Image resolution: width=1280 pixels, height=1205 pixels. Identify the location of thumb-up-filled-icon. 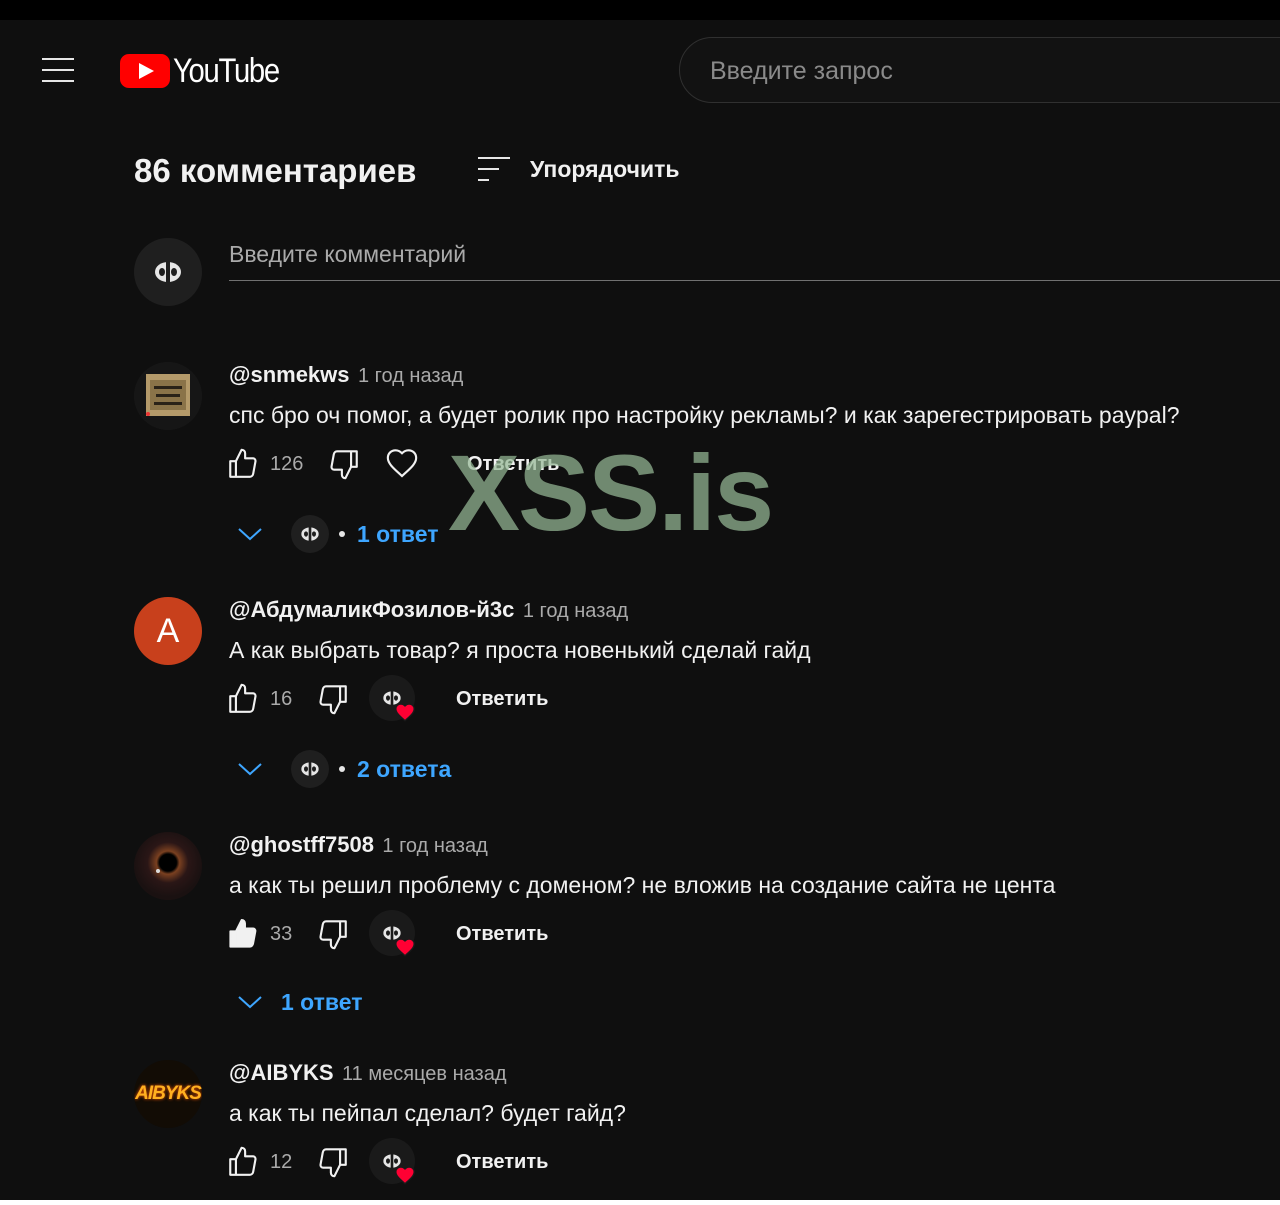
(243, 933).